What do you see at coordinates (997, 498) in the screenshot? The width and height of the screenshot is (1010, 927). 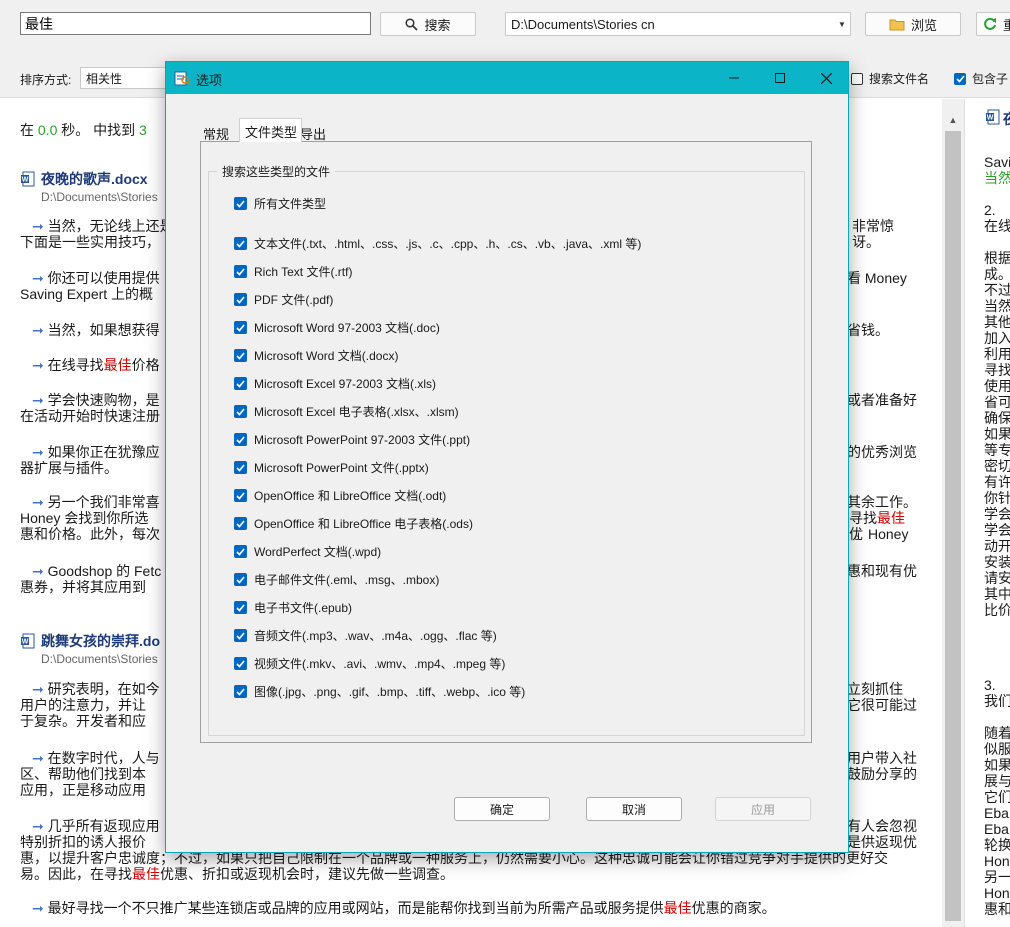 I see `preview-line: 你针` at bounding box center [997, 498].